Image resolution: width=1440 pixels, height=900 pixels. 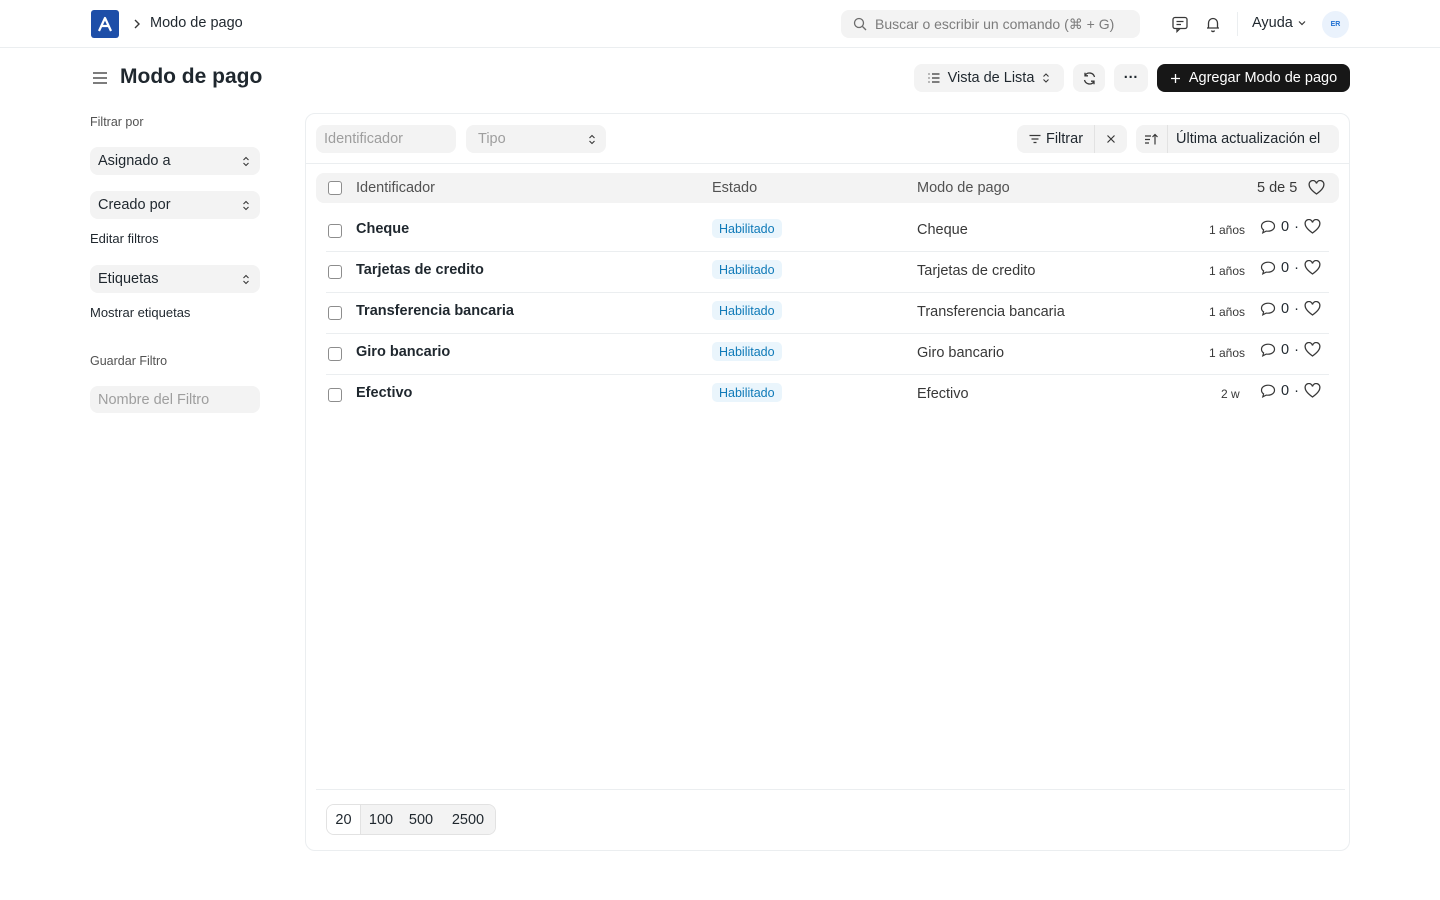 I want to click on row-mode: Giro bancario, so click(x=961, y=353).